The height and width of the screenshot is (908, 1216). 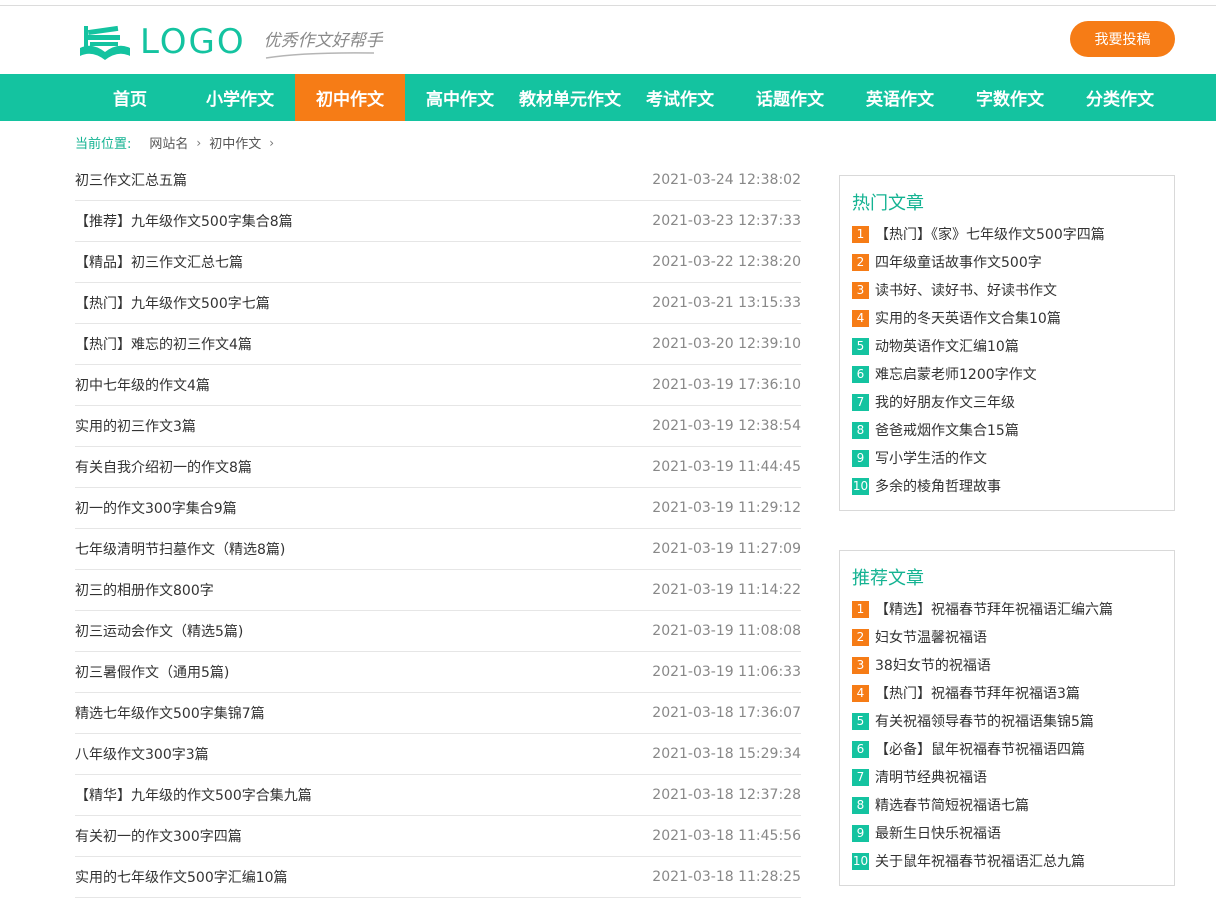 What do you see at coordinates (193, 795) in the screenshot?
I see `article-title-link: 【精华】九年级的作文500字合集九篇` at bounding box center [193, 795].